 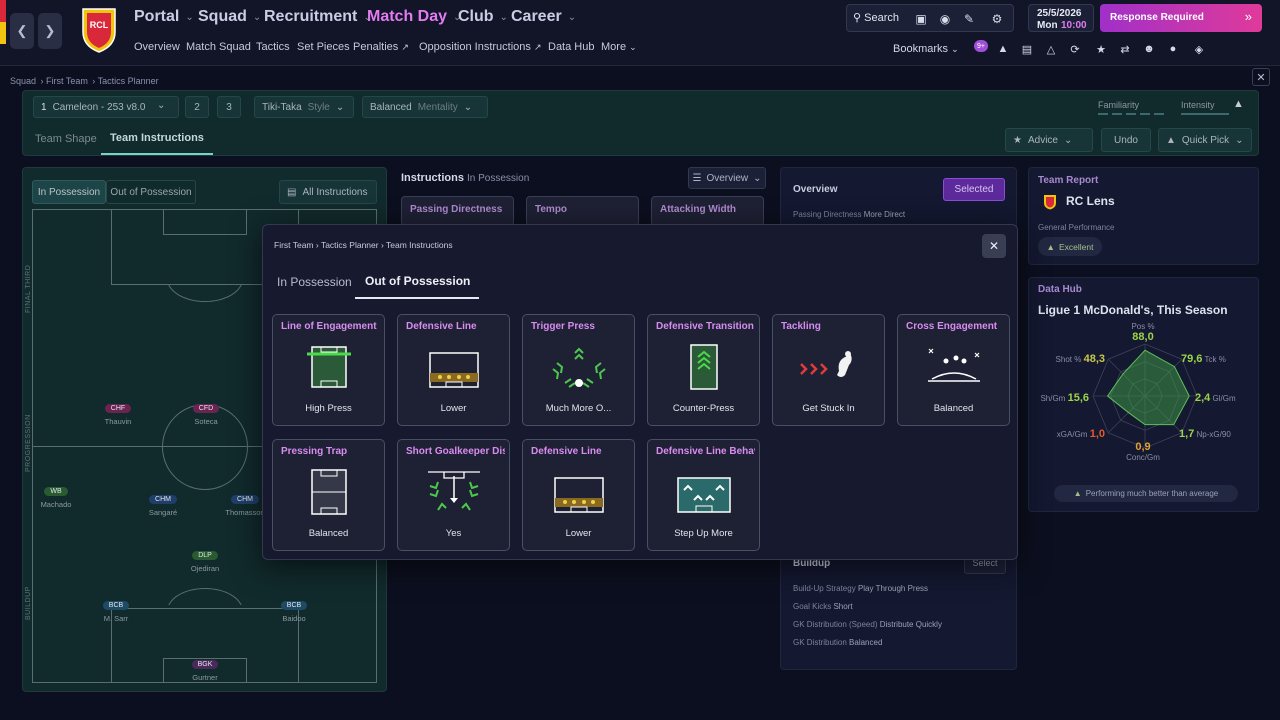 I want to click on club-badge: RCL, so click(x=99, y=30).